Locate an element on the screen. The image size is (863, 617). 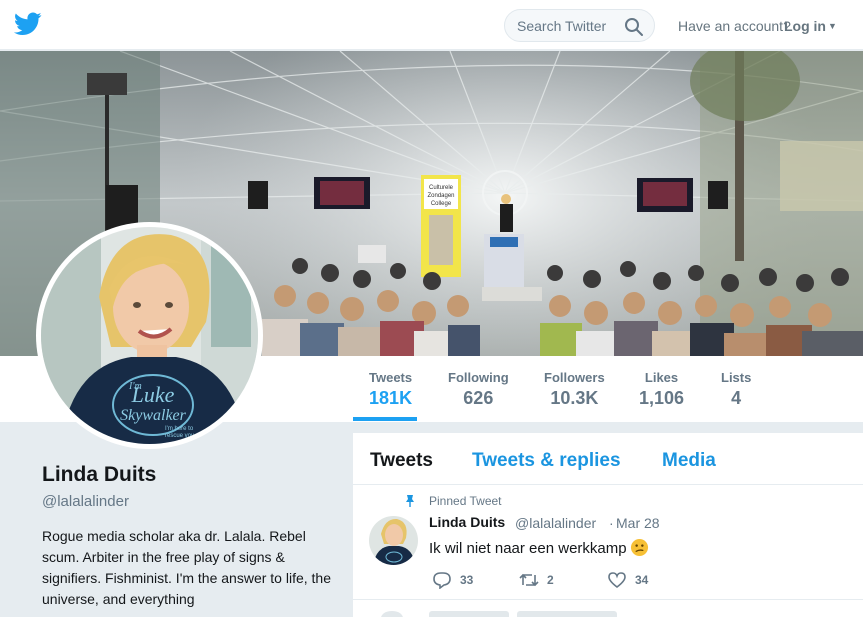
shirt-text-2: Luke is located at coordinates (153, 394).